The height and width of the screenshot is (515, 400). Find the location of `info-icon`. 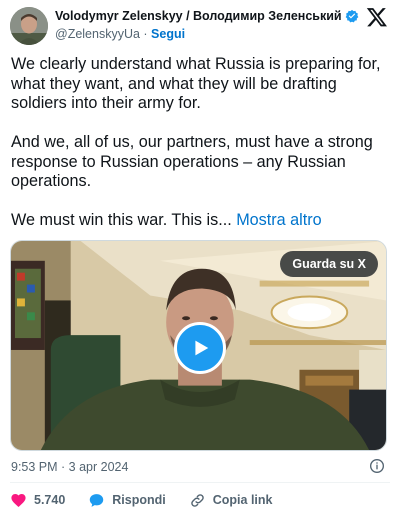

info-icon is located at coordinates (377, 466).